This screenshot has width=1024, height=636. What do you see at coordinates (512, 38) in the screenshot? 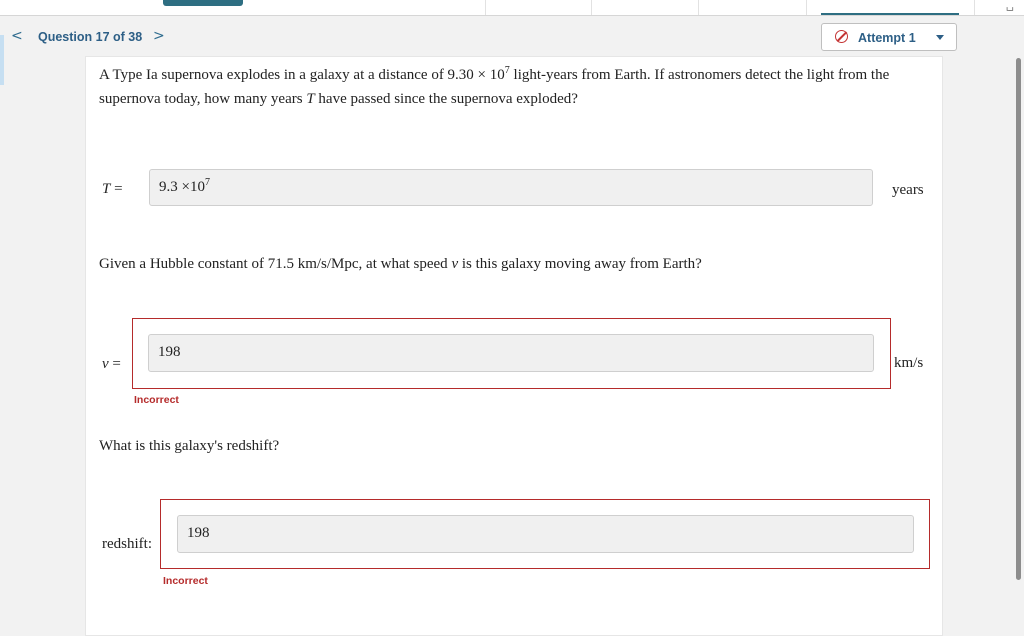
I see `question-nav: < Question 17 of 38 > Attempt 1` at bounding box center [512, 38].